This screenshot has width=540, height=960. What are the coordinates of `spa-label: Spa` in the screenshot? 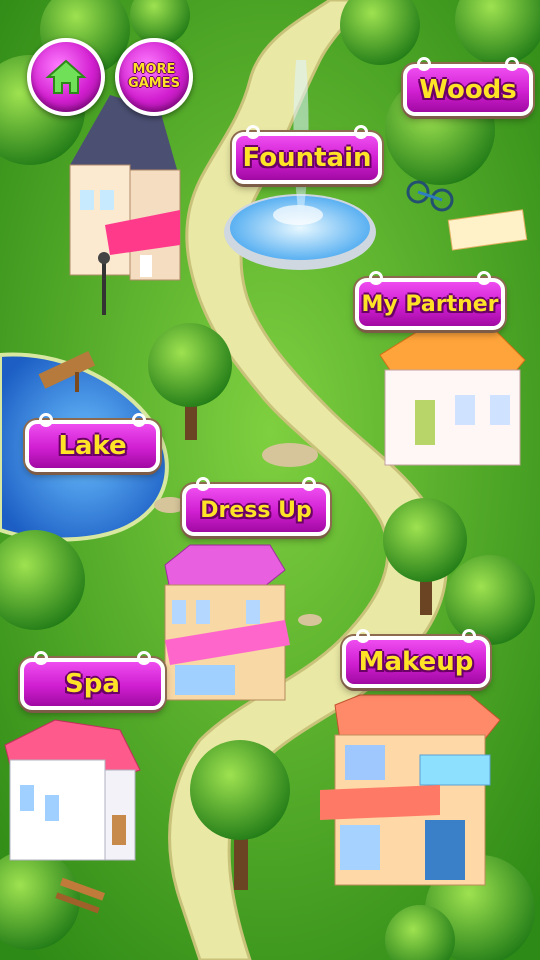 It's located at (92, 684).